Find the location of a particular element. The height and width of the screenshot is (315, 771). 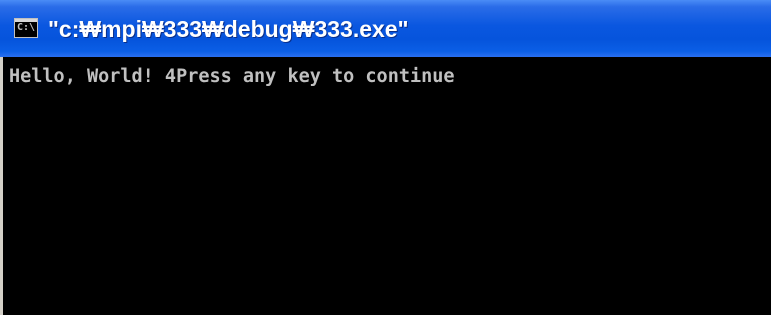

console-window-icon: C:\ is located at coordinates (26, 28).